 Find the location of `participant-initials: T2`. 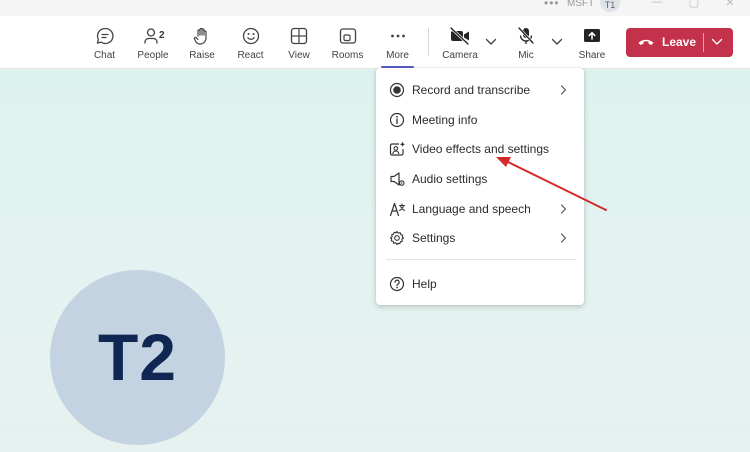

participant-initials: T2 is located at coordinates (137, 357).